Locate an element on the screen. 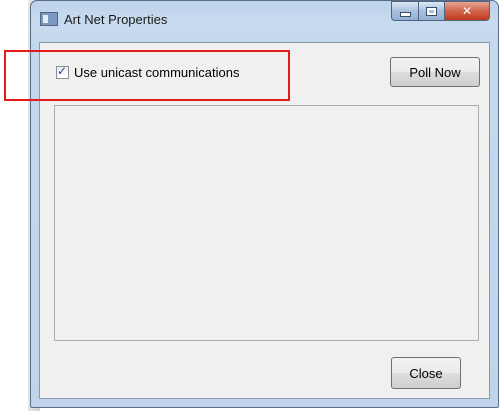 The height and width of the screenshot is (411, 501). close-button: Close is located at coordinates (426, 373).